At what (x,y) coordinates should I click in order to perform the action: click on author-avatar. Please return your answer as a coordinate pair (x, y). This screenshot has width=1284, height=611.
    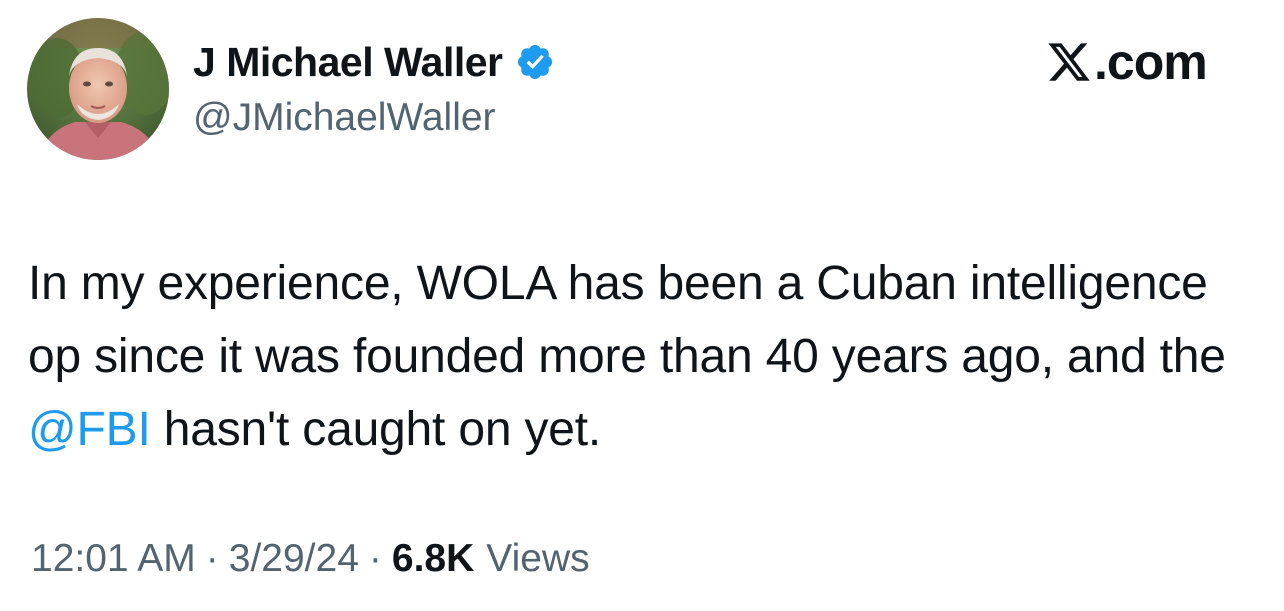
    Looking at the image, I should click on (98, 89).